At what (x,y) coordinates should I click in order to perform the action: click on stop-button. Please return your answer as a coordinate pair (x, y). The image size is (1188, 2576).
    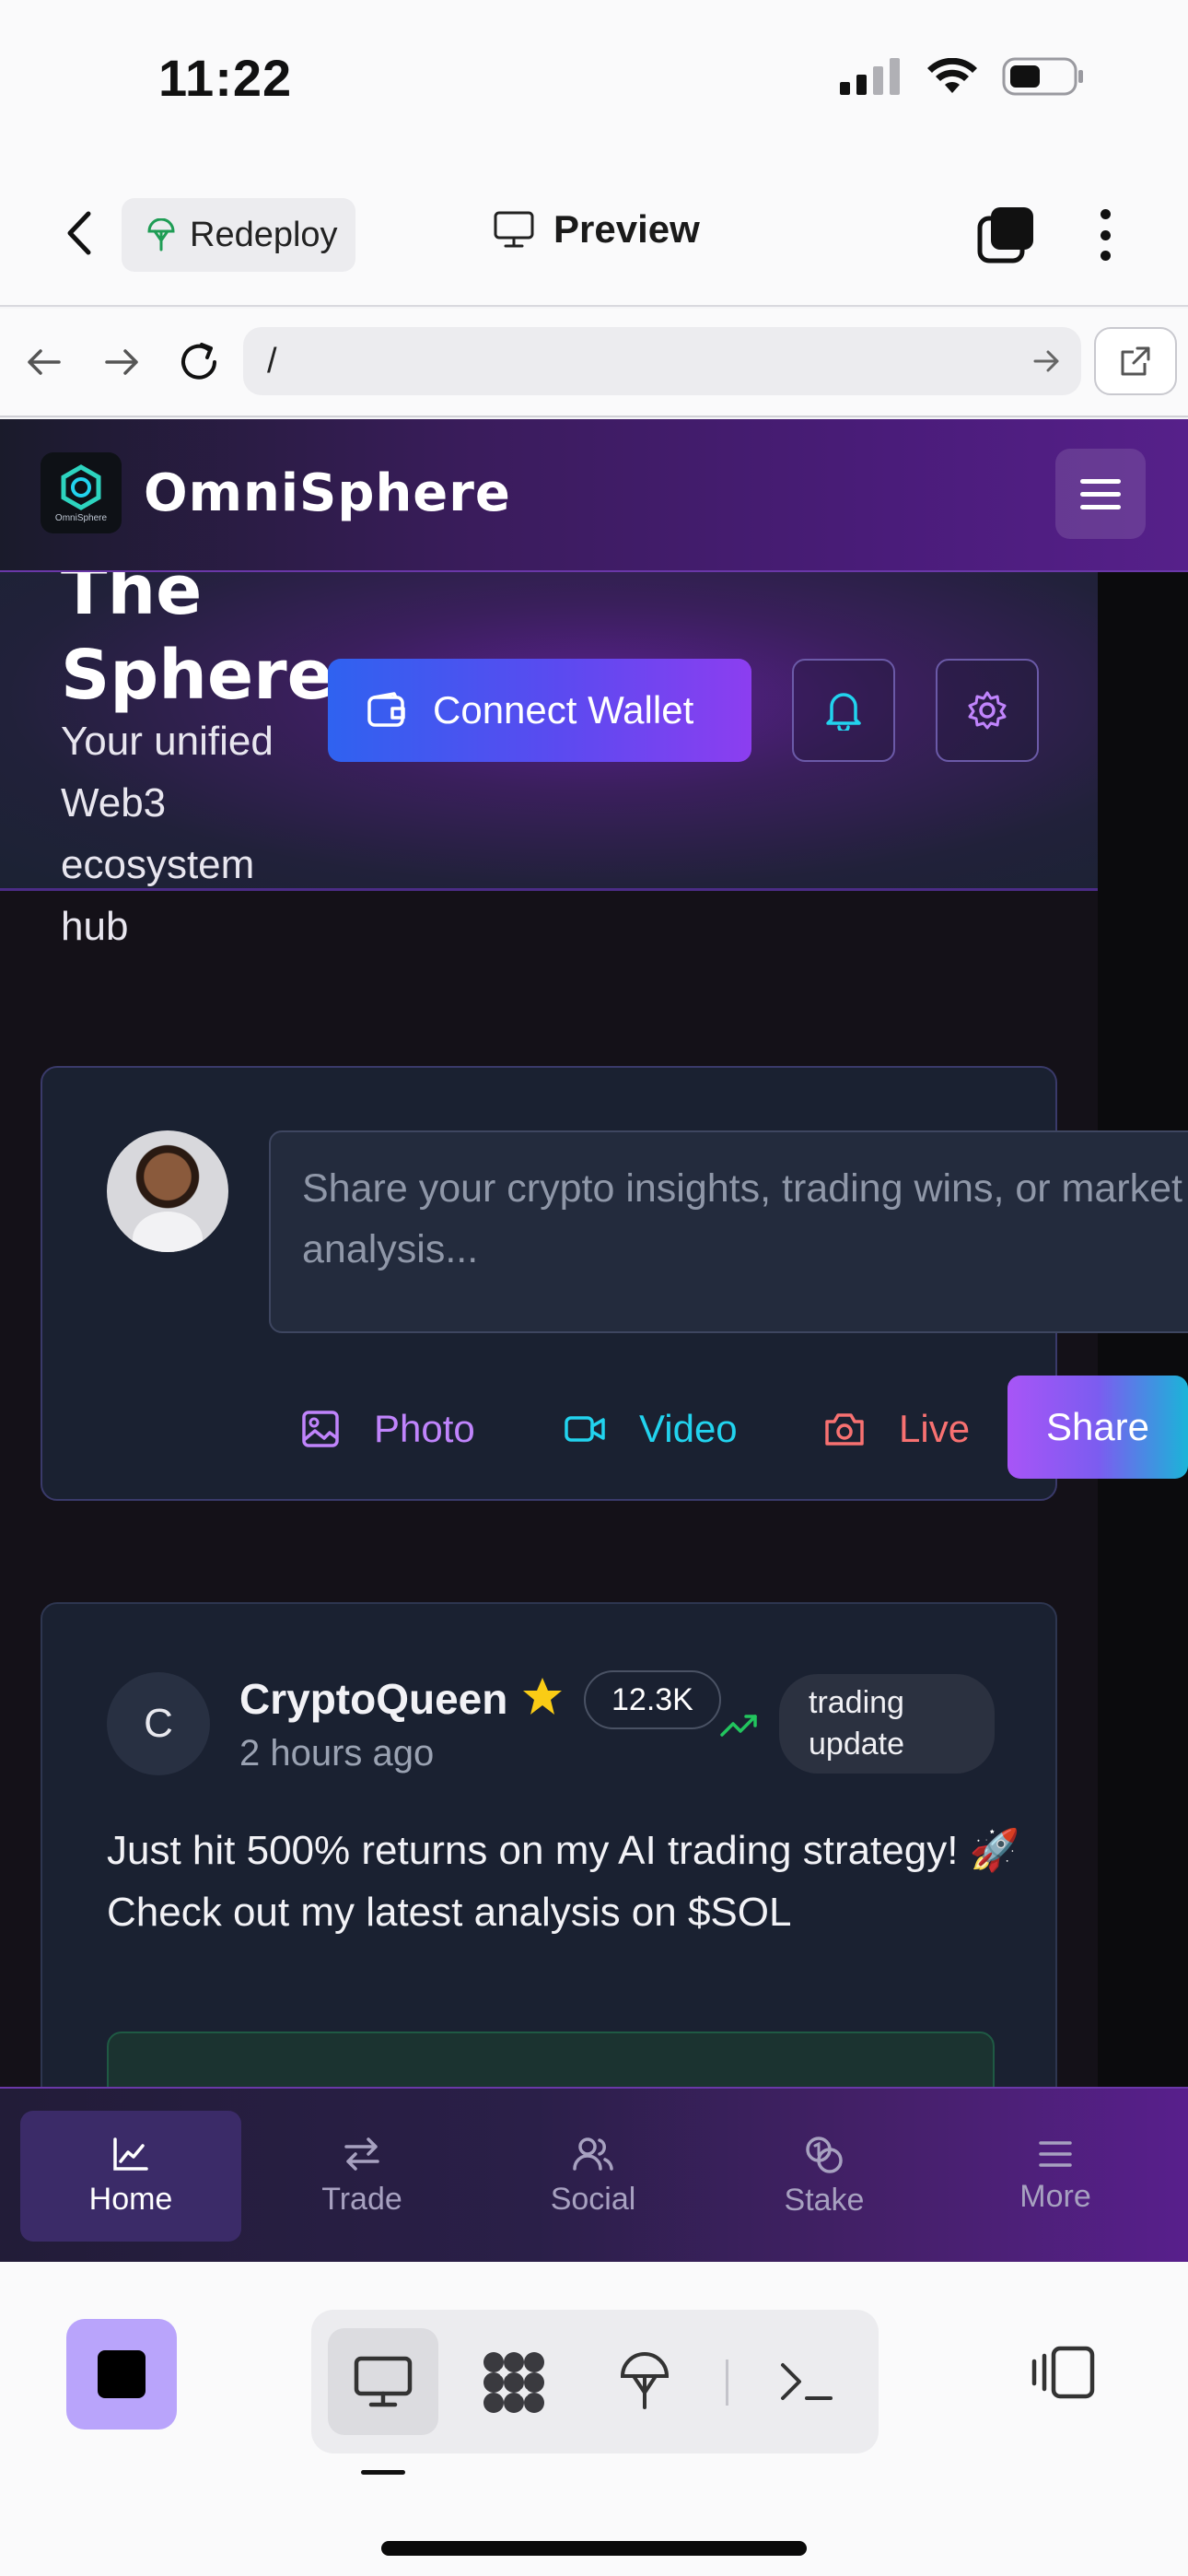
    Looking at the image, I should click on (121, 2374).